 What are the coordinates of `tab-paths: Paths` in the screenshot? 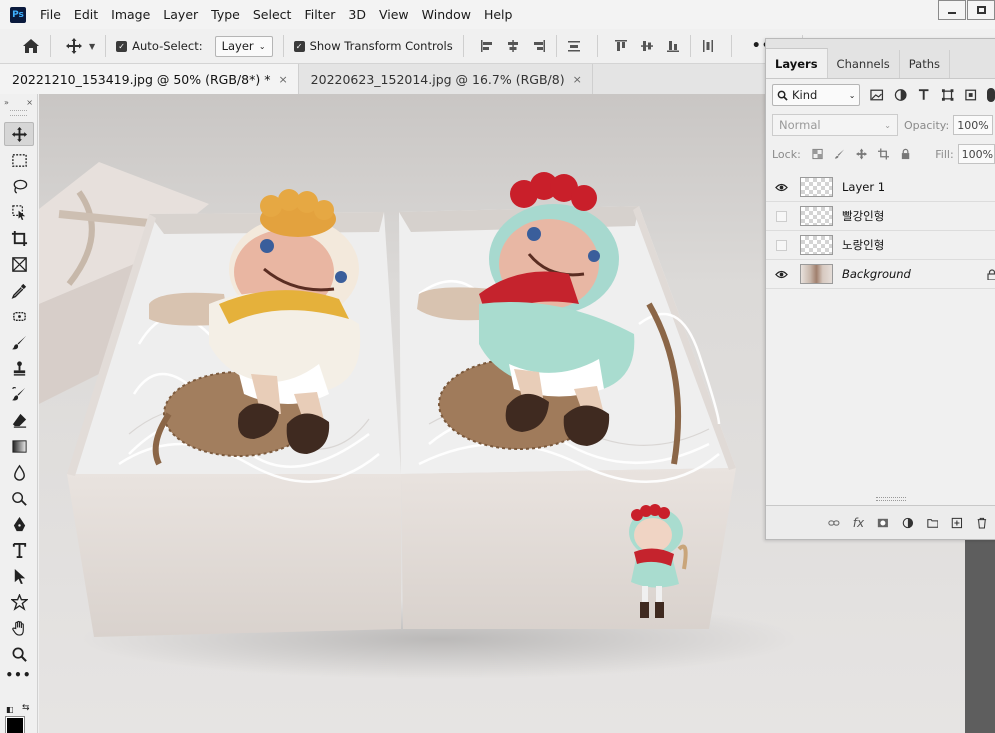 It's located at (925, 64).